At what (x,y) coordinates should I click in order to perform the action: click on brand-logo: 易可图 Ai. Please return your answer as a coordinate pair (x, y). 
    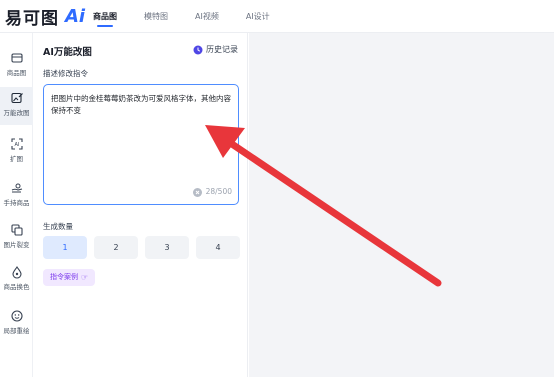
    Looking at the image, I should click on (45, 16).